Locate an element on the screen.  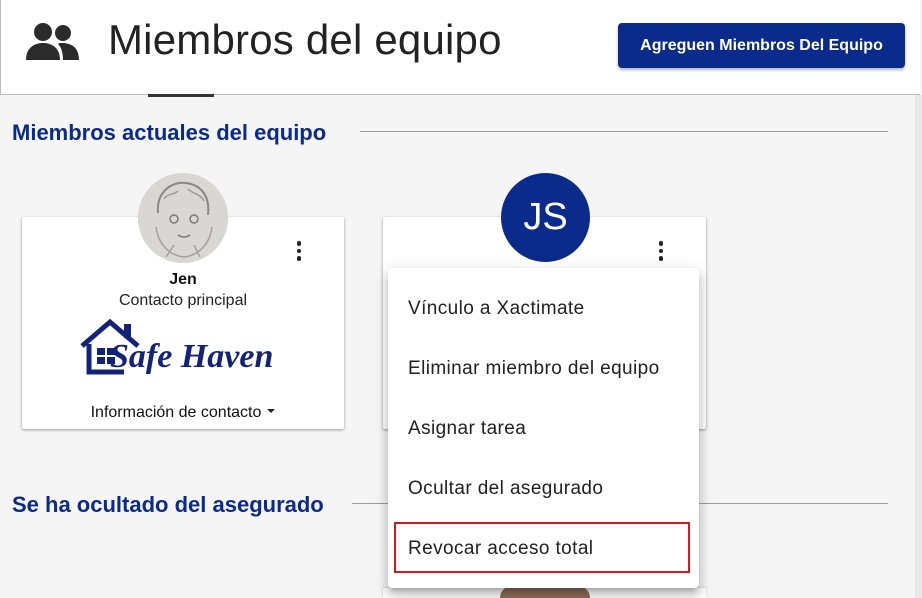
hidden-members-heading: Se ha ocultado del asegurado is located at coordinates (168, 504).